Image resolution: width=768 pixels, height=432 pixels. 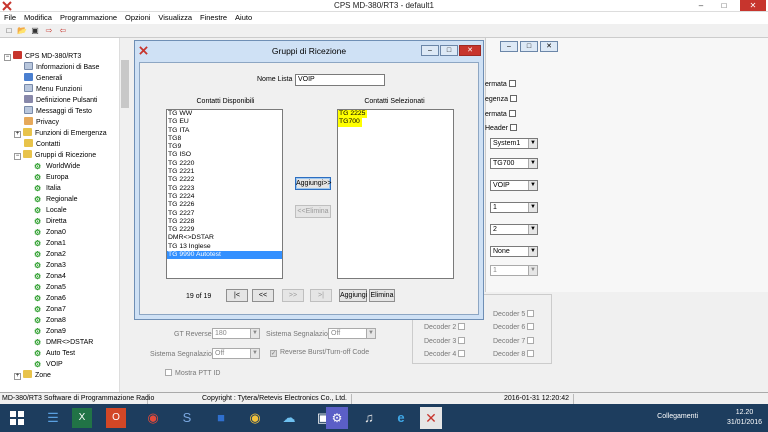 What do you see at coordinates (237, 295) in the screenshot?
I see `first-button: |<` at bounding box center [237, 295].